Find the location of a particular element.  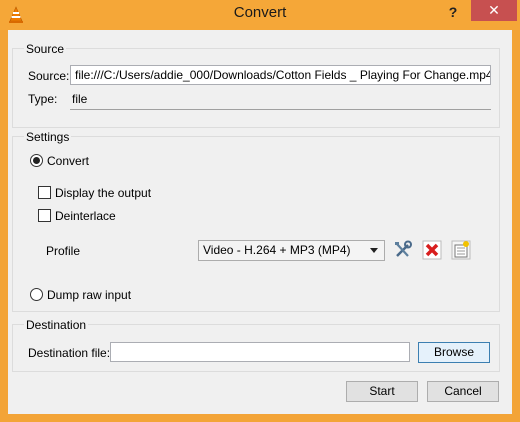

dump-raw-input-label: Dump raw input is located at coordinates (89, 295).